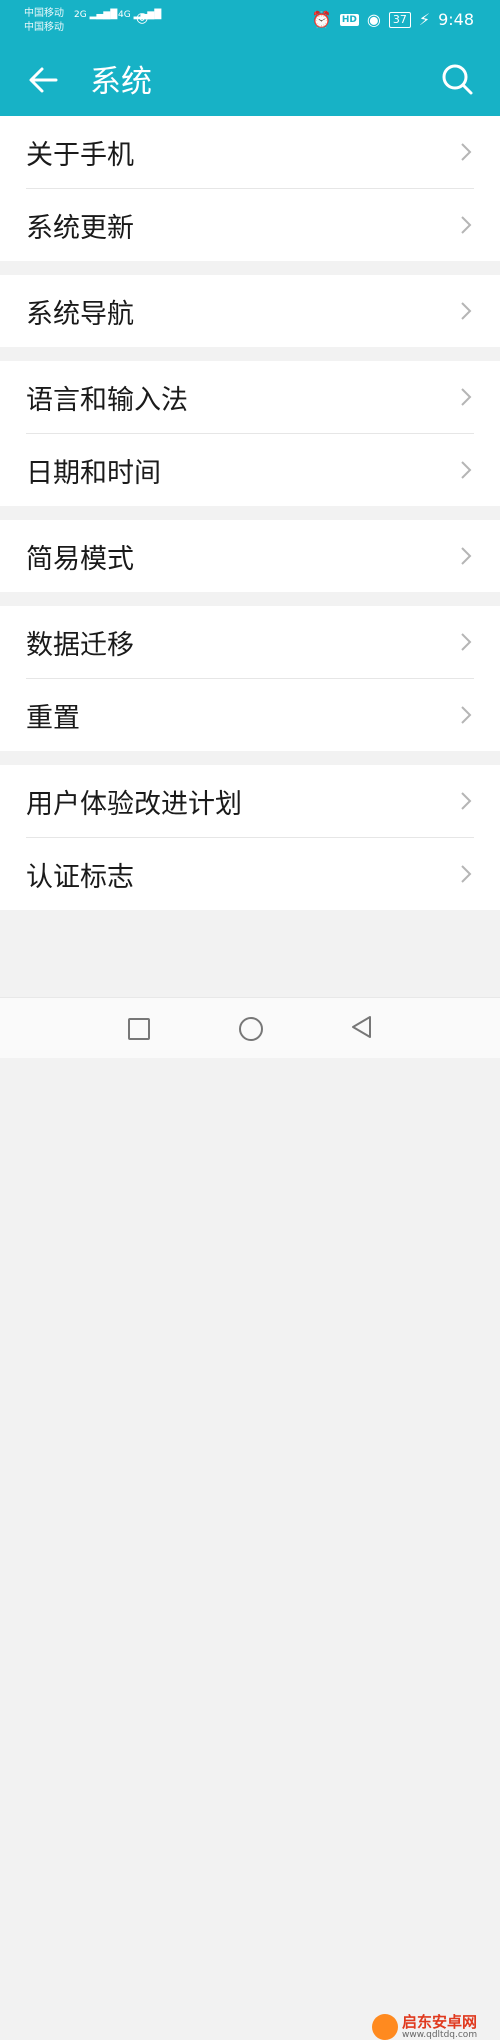 The height and width of the screenshot is (2040, 500). Describe the element at coordinates (80, 155) in the screenshot. I see `settings-item-label: 关于手机` at that location.